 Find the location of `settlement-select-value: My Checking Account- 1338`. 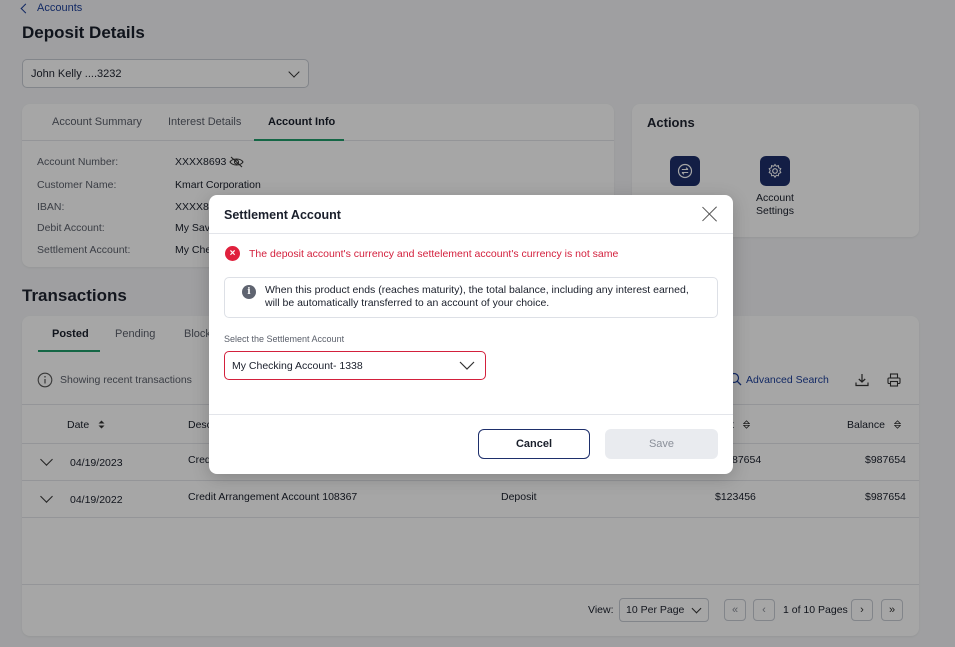

settlement-select-value: My Checking Account- 1338 is located at coordinates (297, 365).